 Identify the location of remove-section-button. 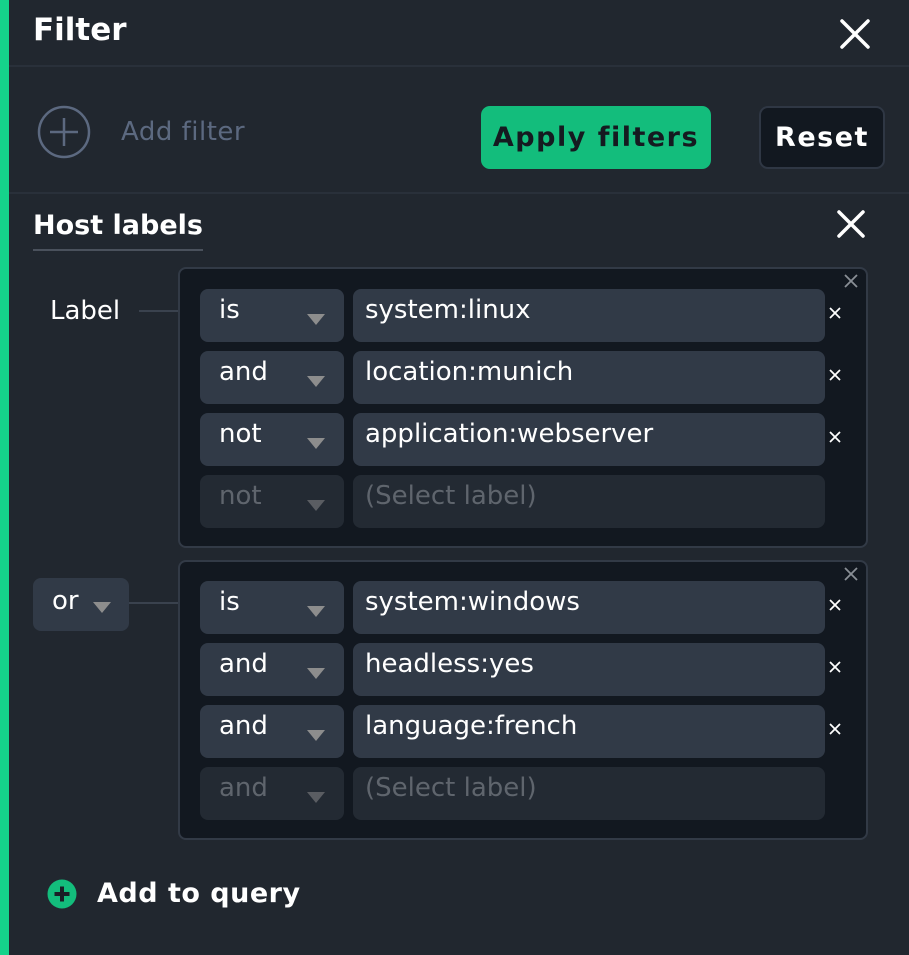
(851, 224).